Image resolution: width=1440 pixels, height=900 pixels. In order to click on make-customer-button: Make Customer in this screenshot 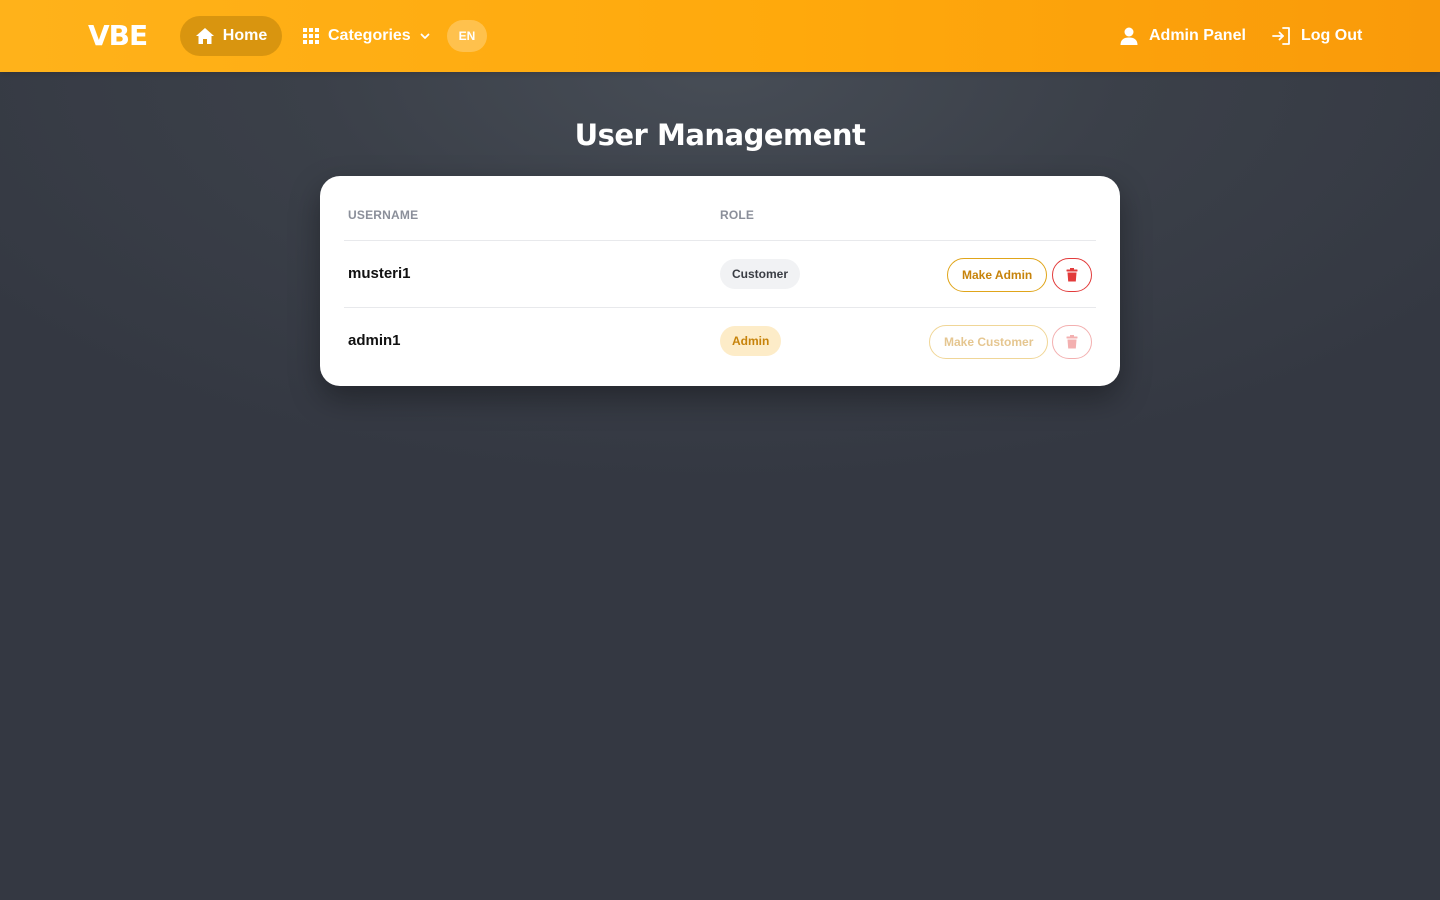, I will do `click(989, 342)`.